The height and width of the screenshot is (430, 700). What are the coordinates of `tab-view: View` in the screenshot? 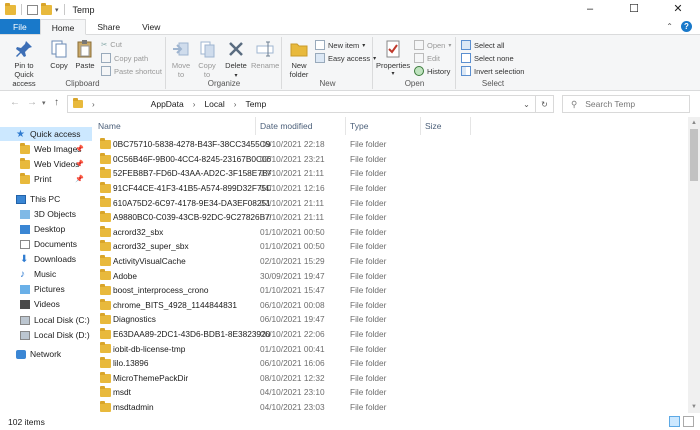 It's located at (151, 26).